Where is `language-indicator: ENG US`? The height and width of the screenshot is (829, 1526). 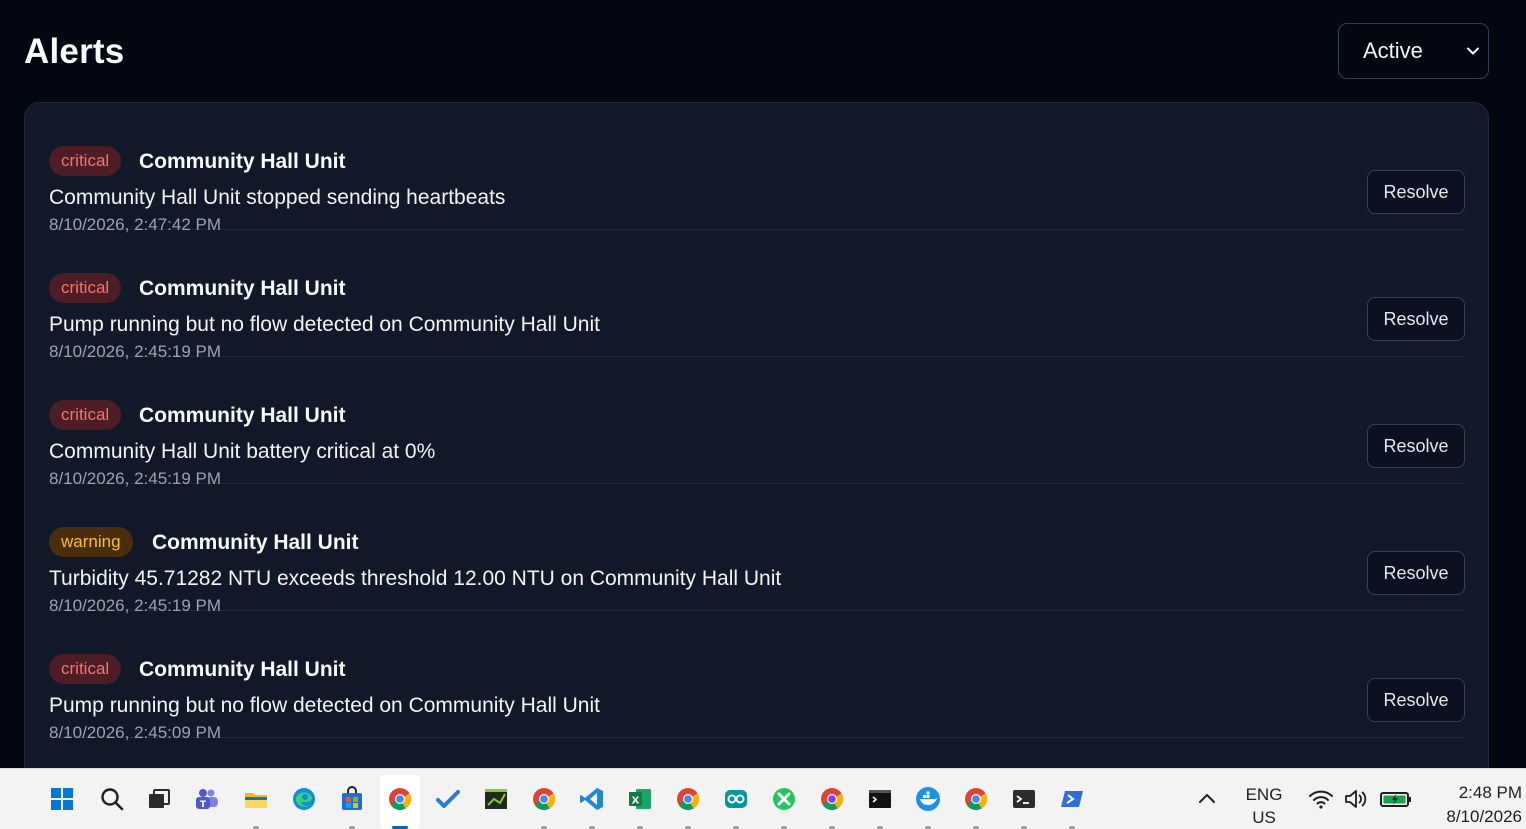
language-indicator: ENG US is located at coordinates (1264, 806).